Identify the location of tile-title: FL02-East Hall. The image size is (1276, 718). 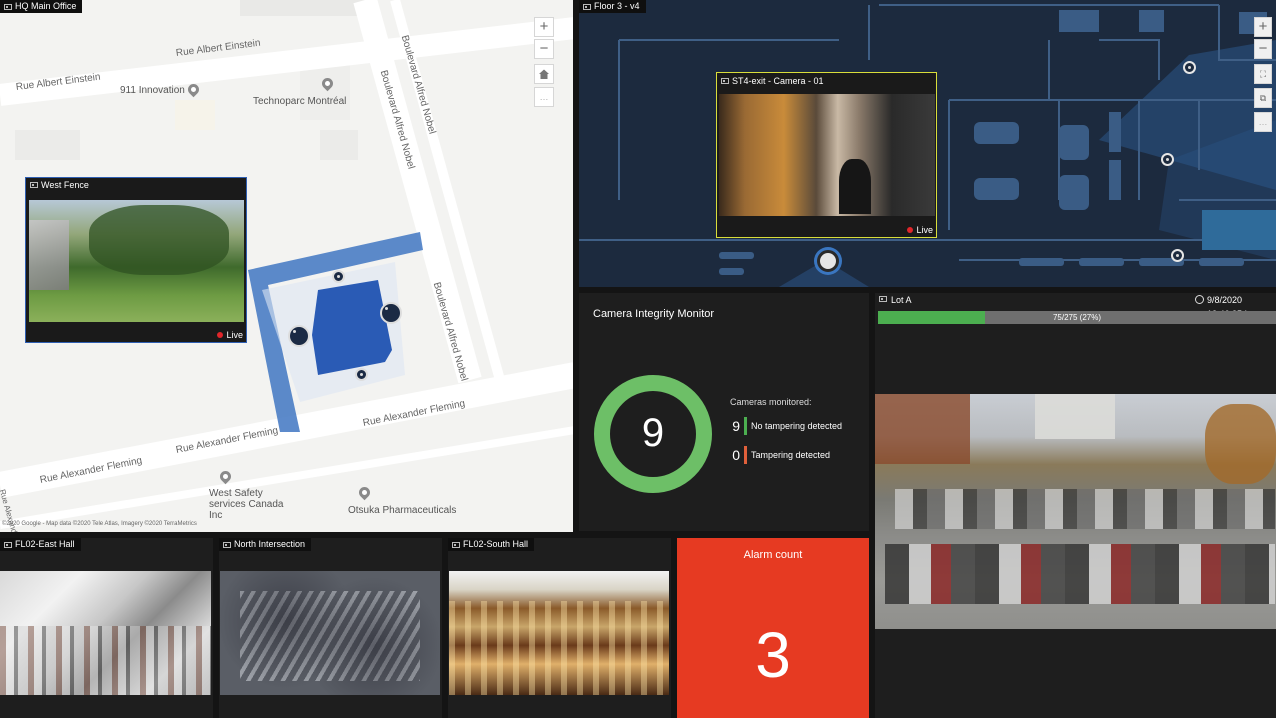
(45, 544).